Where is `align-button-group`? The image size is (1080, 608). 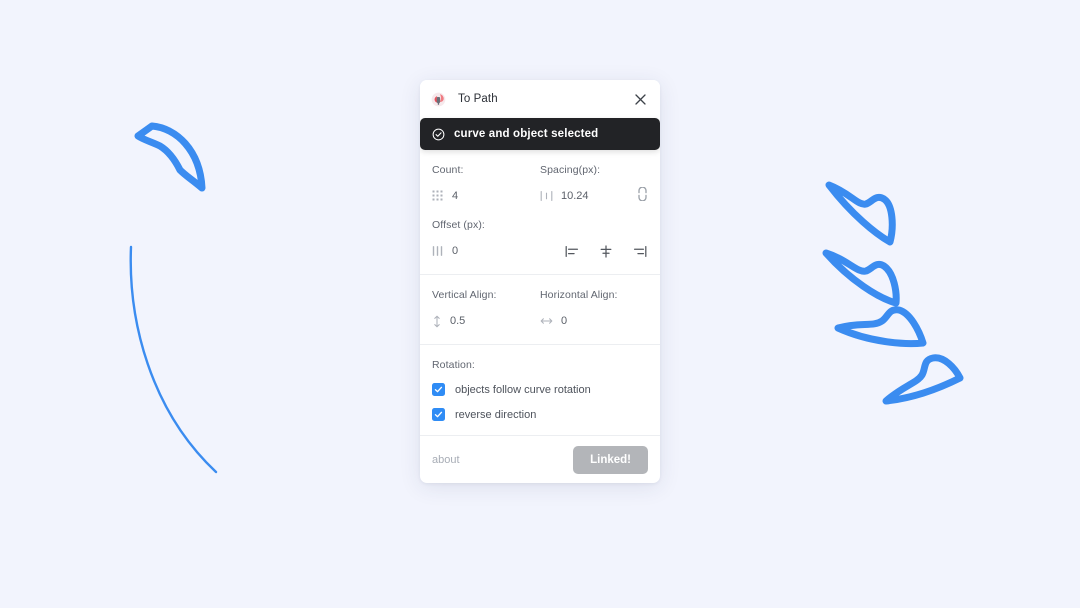
align-button-group is located at coordinates (606, 251).